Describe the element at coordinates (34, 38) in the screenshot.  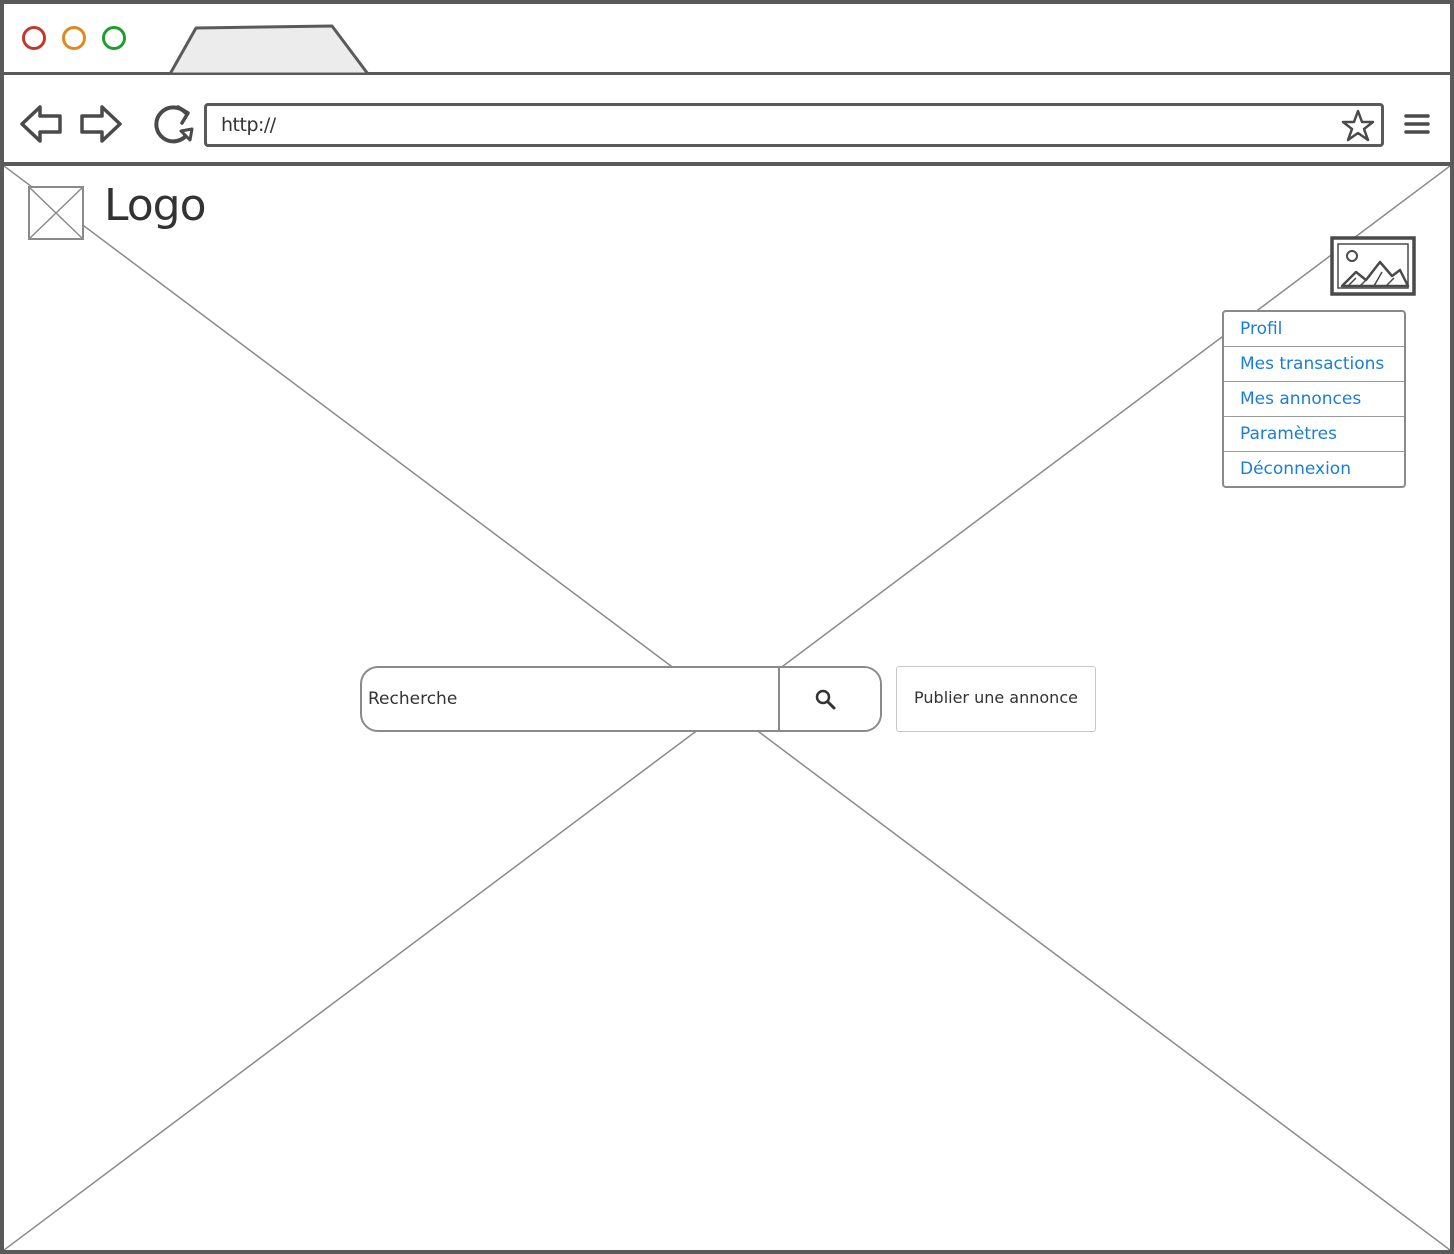
I see `window-close-button` at that location.